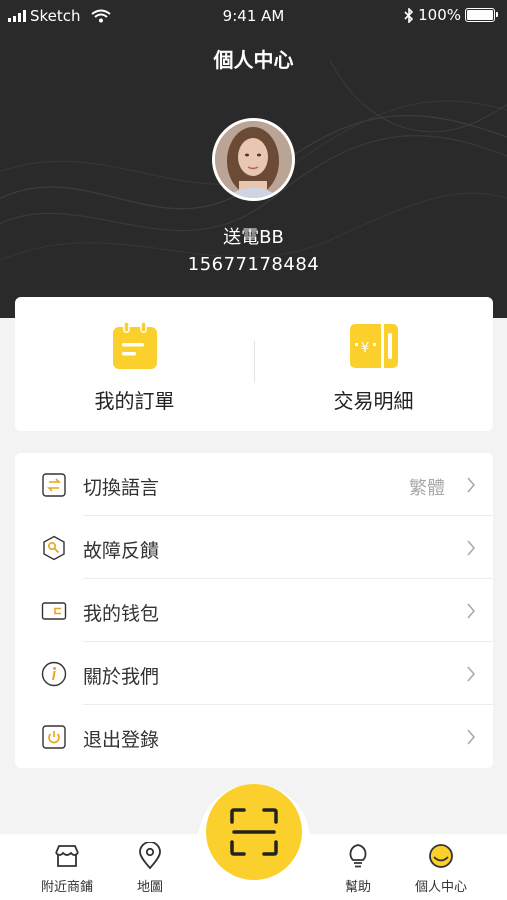 The image size is (507, 900). I want to click on tab-map: 地圖, so click(150, 867).